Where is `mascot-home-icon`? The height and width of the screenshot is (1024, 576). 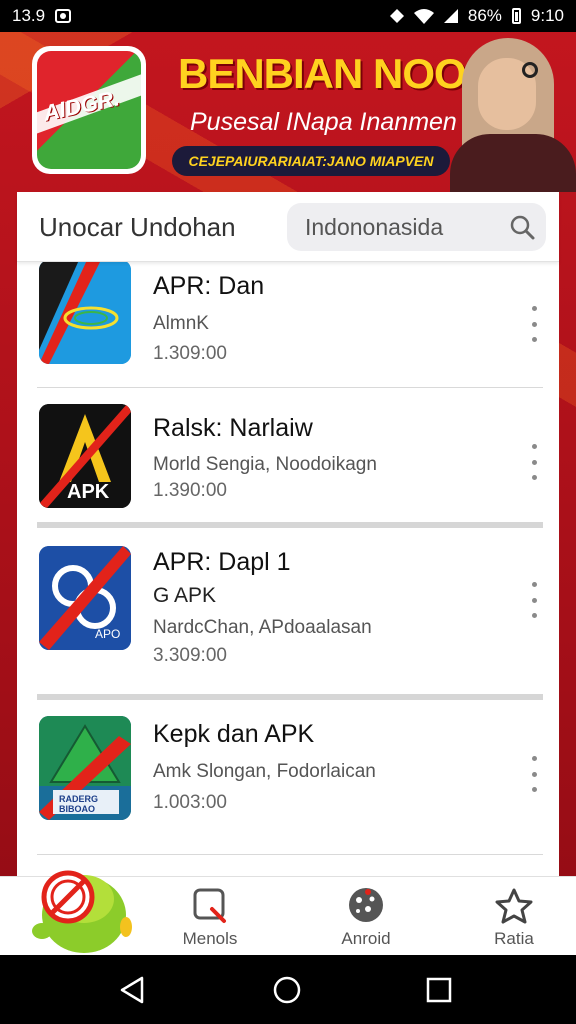
mascot-home-icon is located at coordinates (80, 910).